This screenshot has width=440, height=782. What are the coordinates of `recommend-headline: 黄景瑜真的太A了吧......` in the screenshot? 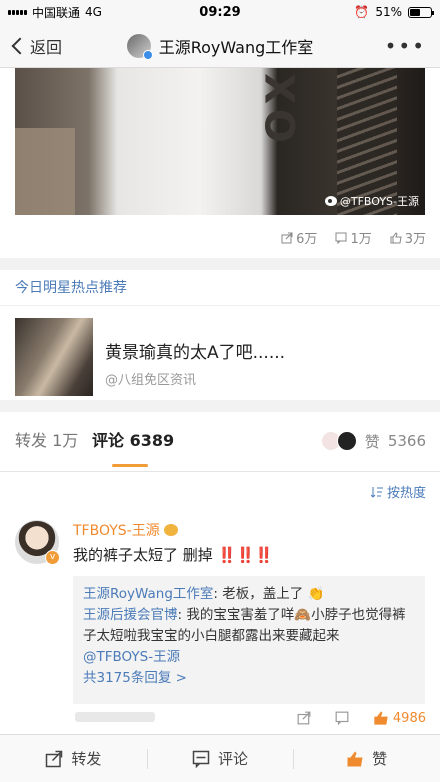 It's located at (195, 353).